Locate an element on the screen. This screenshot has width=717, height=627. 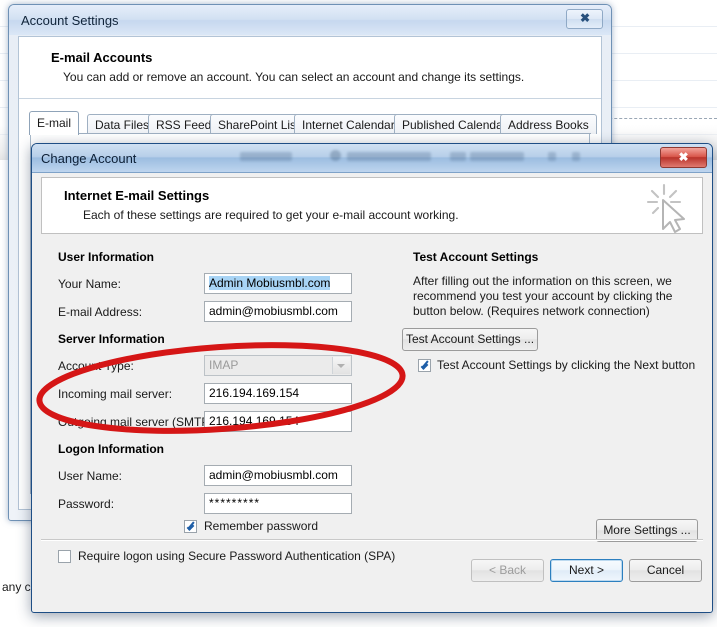
back-button: < Back is located at coordinates (507, 570).